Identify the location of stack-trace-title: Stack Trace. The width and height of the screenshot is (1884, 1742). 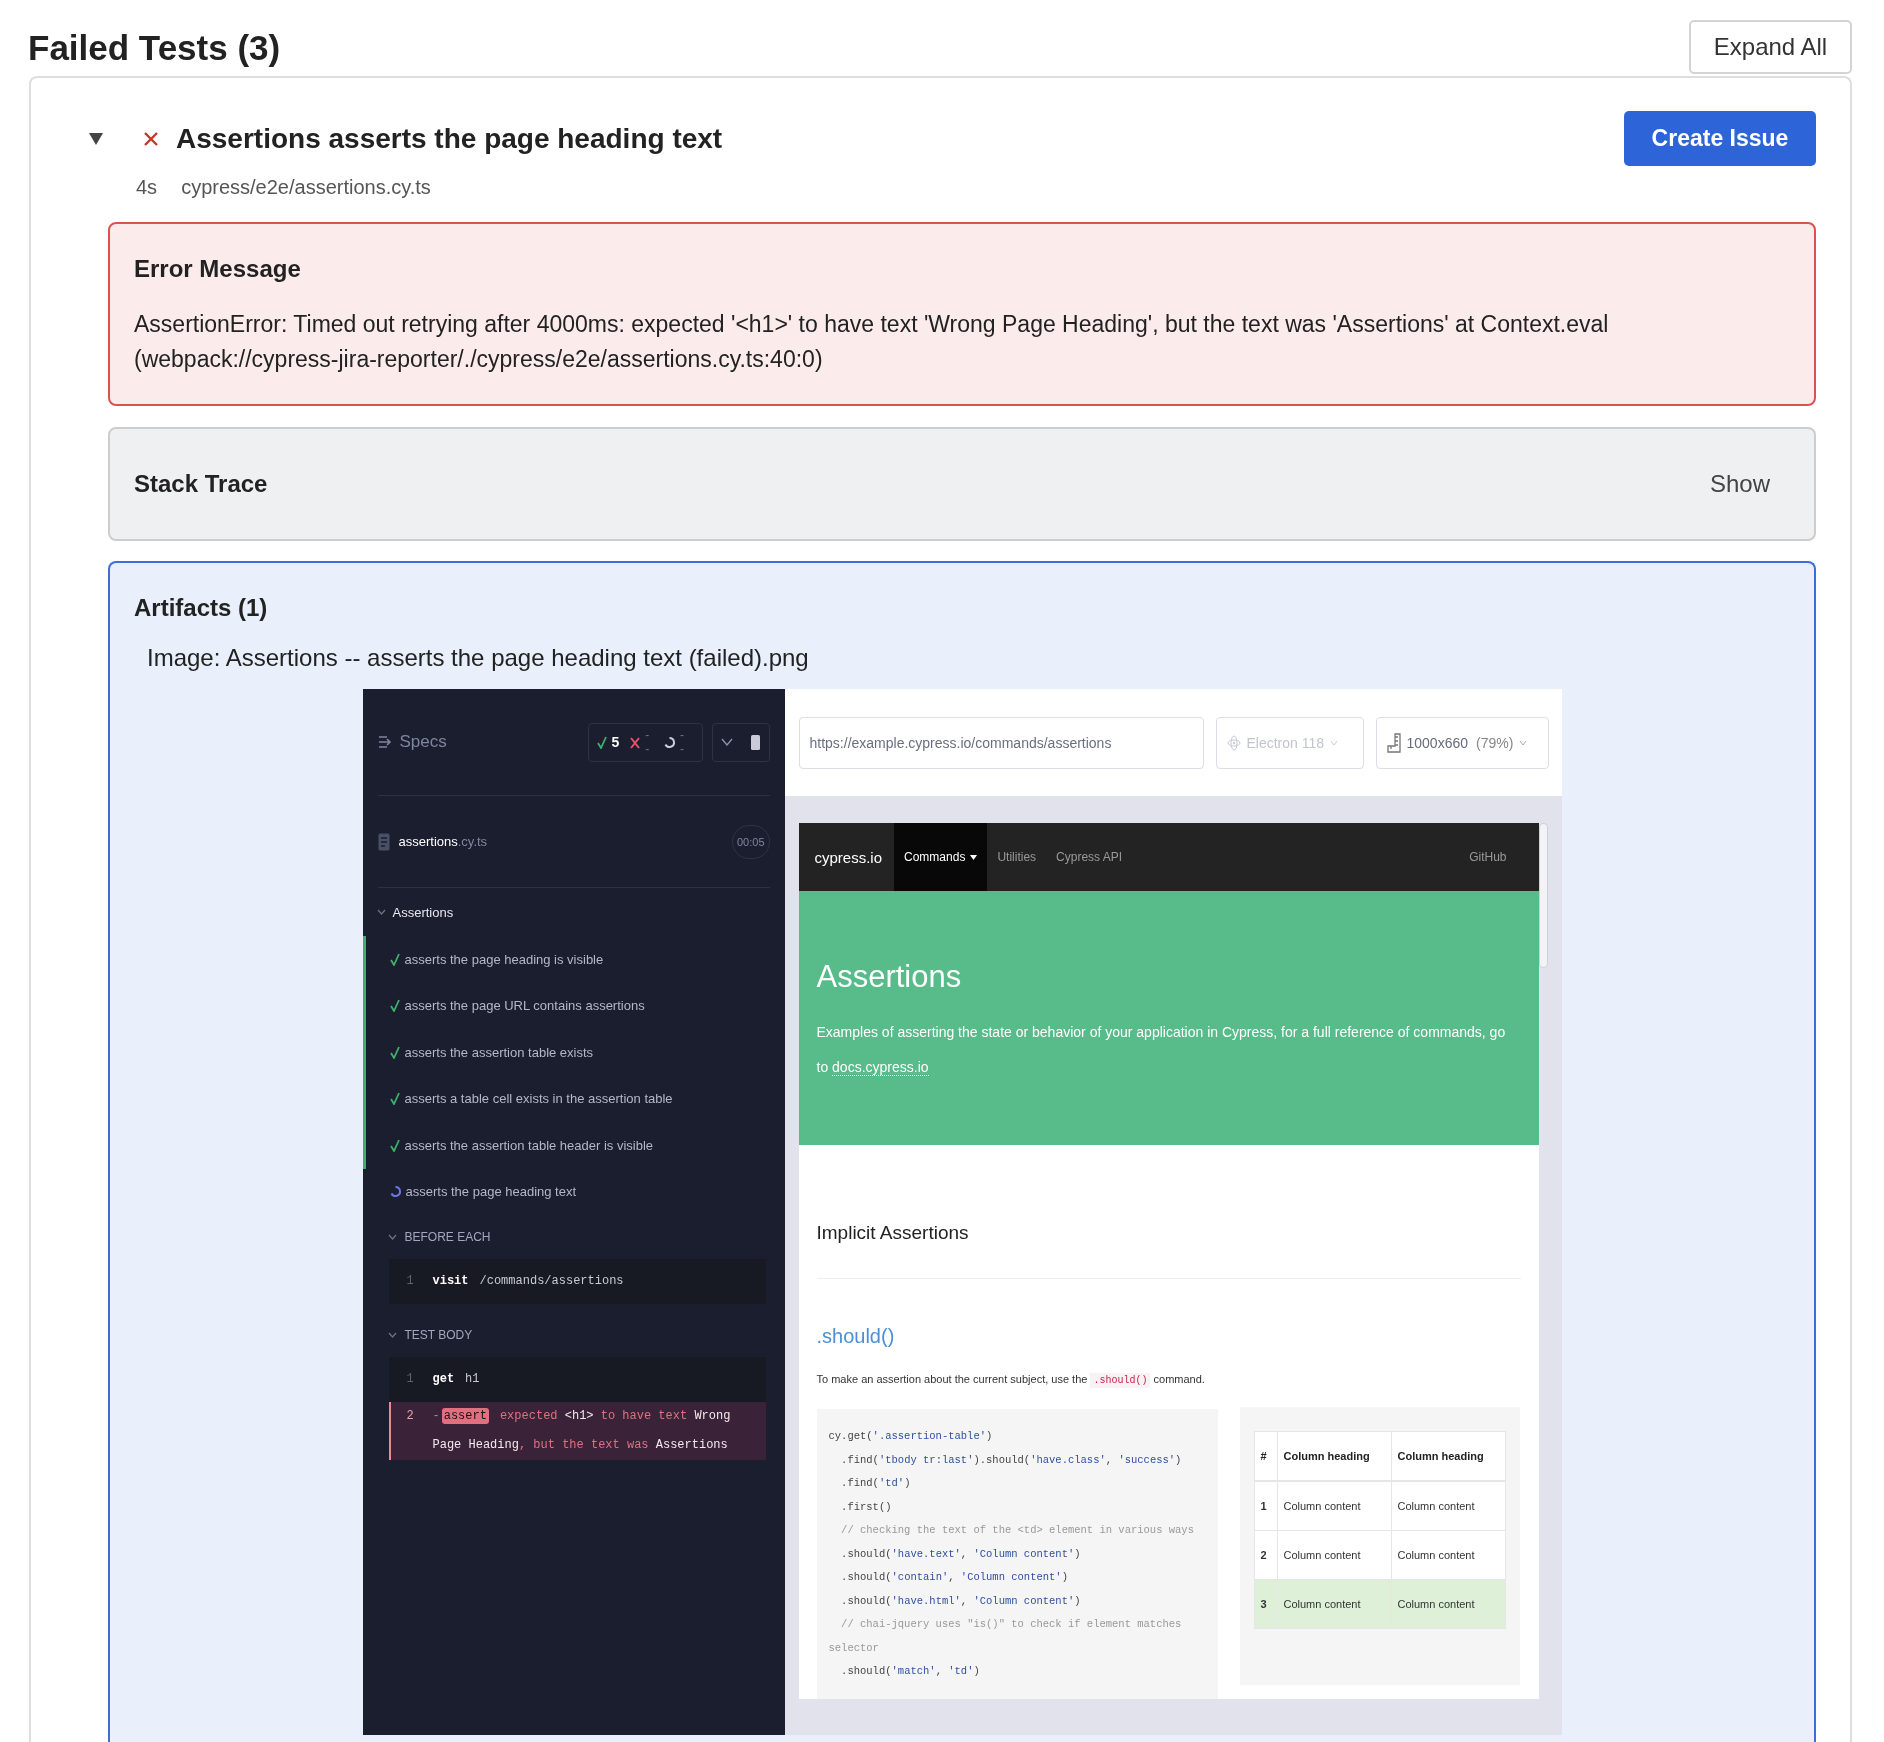
(201, 484).